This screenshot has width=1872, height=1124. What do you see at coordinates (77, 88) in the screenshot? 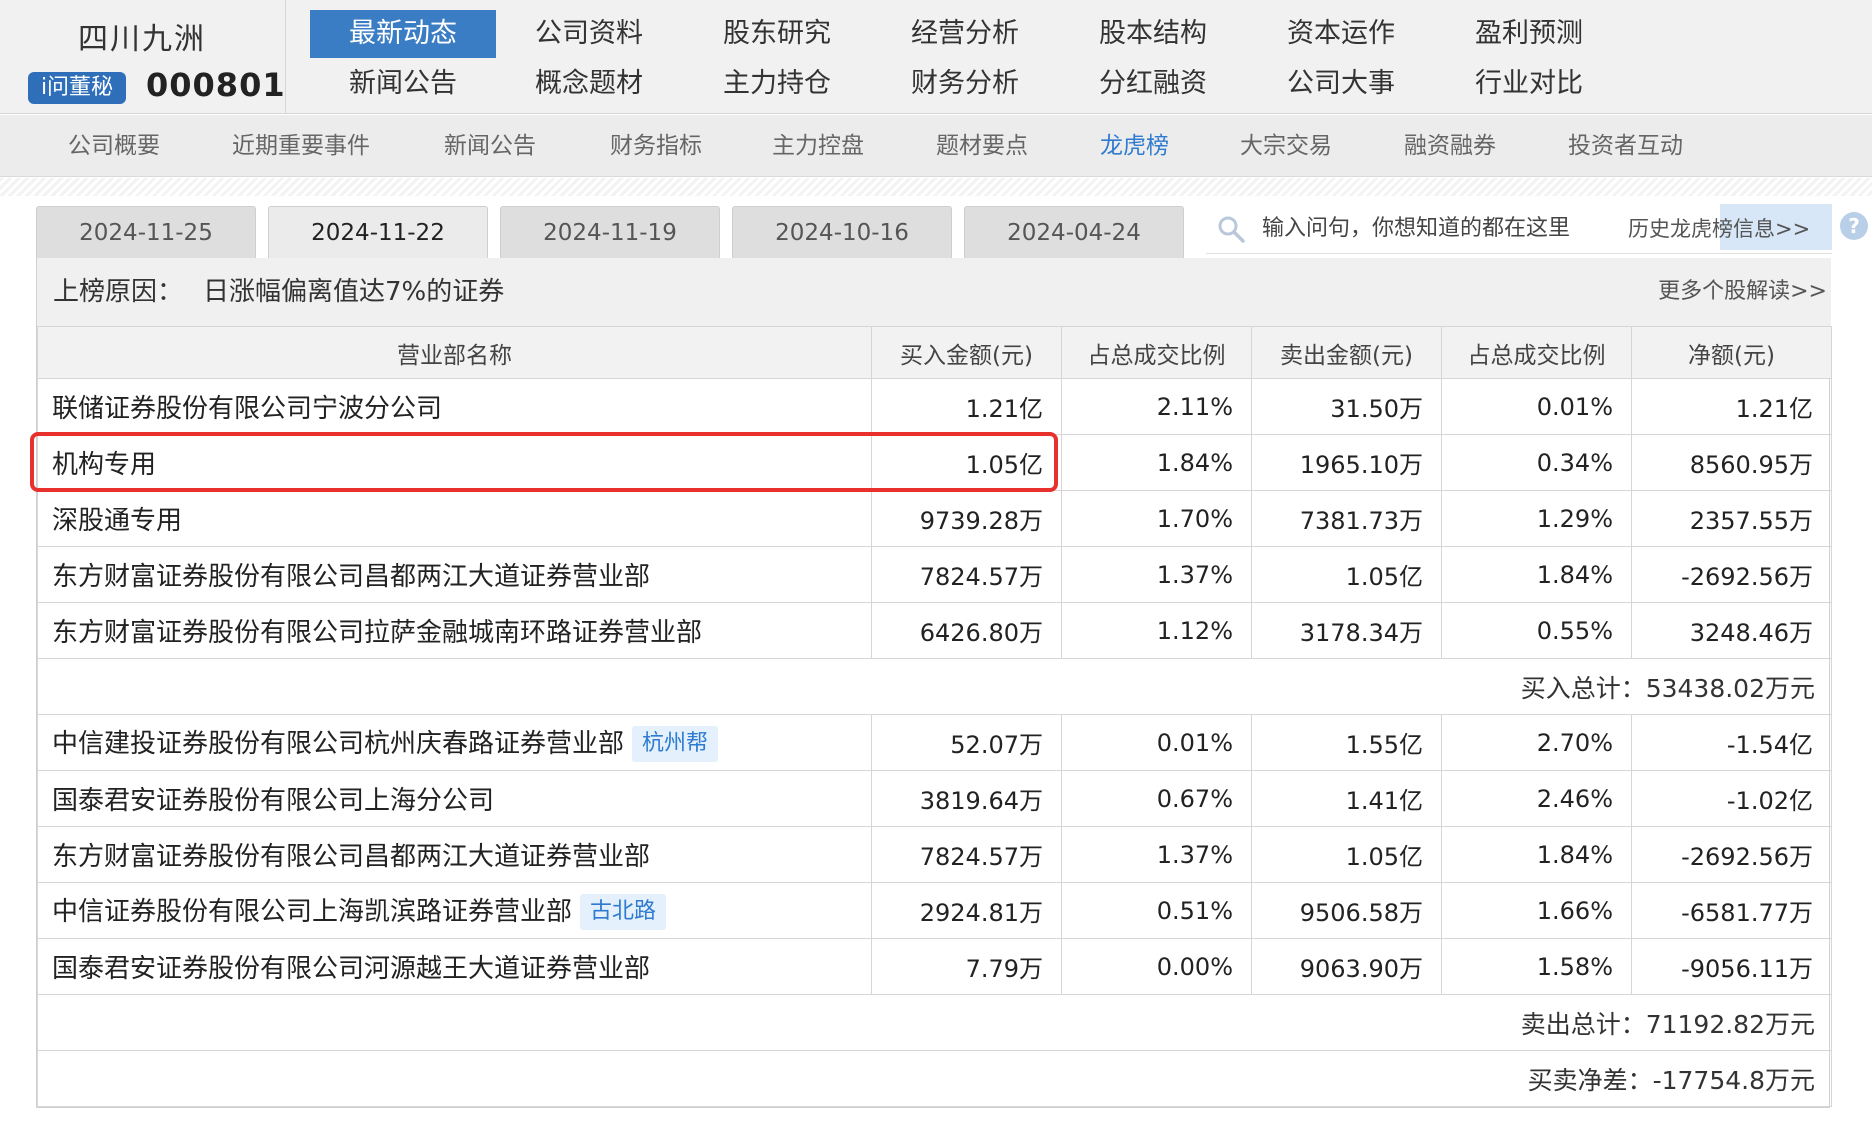
I see `ask-secretary-button: i问董秘` at bounding box center [77, 88].